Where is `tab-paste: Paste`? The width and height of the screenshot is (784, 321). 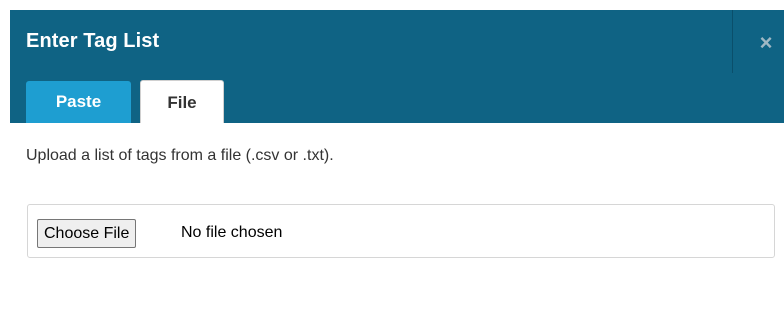 tab-paste: Paste is located at coordinates (78, 102).